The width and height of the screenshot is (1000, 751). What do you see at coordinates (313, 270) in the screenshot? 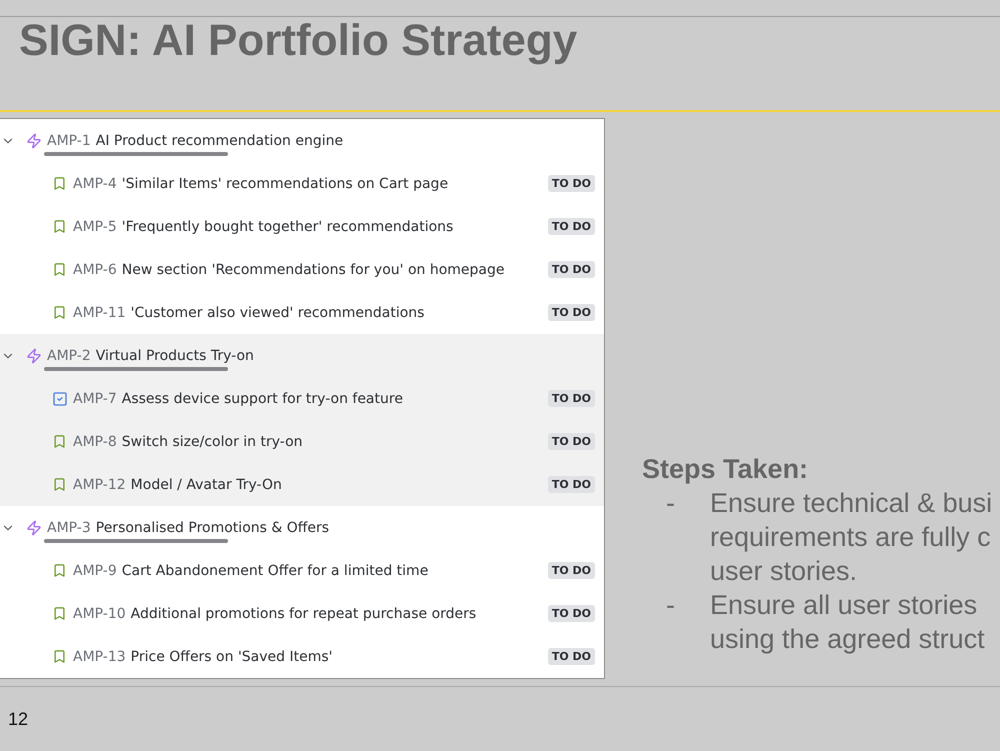
I see `issue-summary: New section 'Recommendations for you' on homepage` at bounding box center [313, 270].